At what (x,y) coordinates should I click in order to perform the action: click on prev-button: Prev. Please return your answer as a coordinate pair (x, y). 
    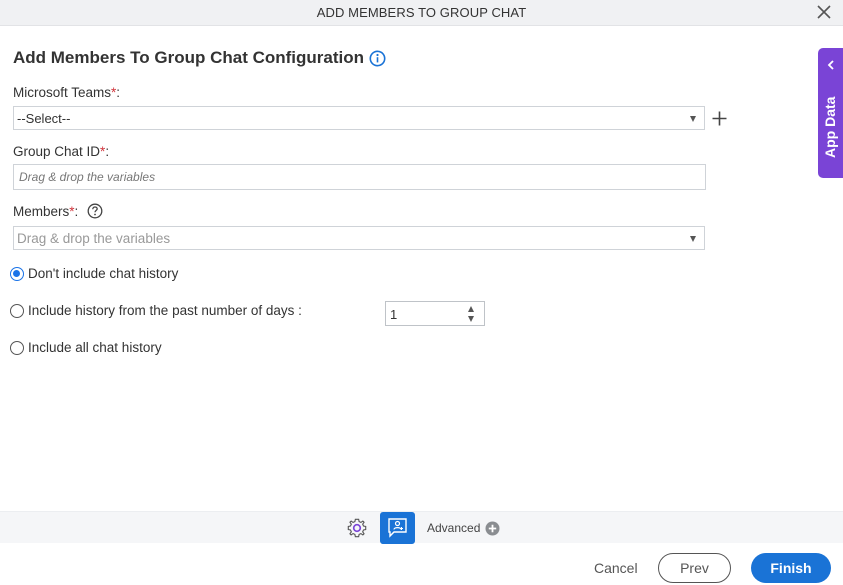
    Looking at the image, I should click on (694, 568).